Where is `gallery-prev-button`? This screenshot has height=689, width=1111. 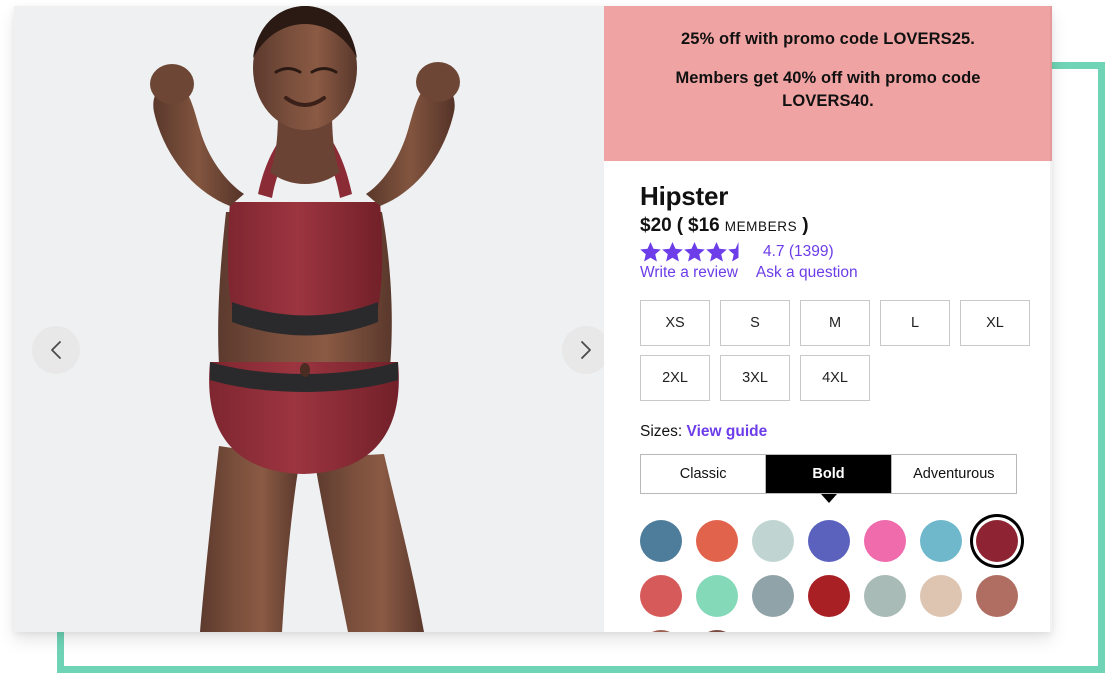 gallery-prev-button is located at coordinates (56, 350).